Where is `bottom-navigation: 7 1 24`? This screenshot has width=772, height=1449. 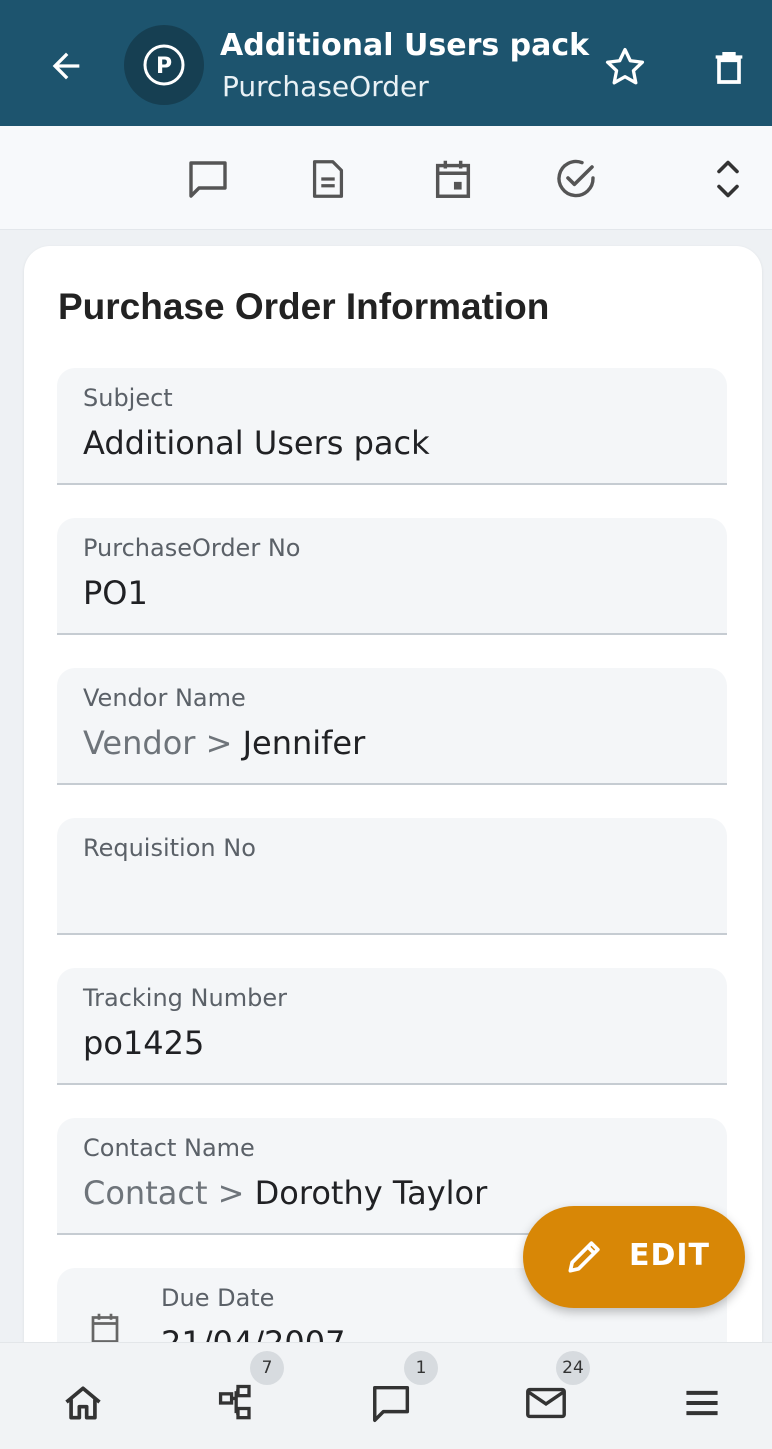 bottom-navigation: 7 1 24 is located at coordinates (386, 1395).